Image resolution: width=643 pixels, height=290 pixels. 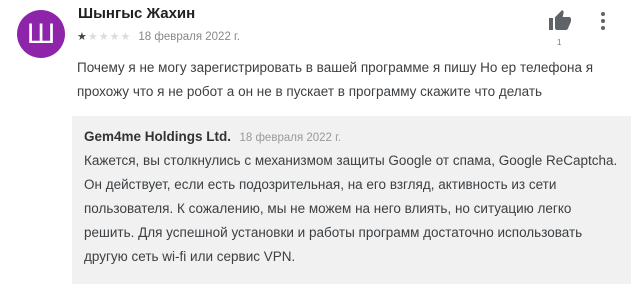 I want to click on likes-count: 1, so click(x=559, y=42).